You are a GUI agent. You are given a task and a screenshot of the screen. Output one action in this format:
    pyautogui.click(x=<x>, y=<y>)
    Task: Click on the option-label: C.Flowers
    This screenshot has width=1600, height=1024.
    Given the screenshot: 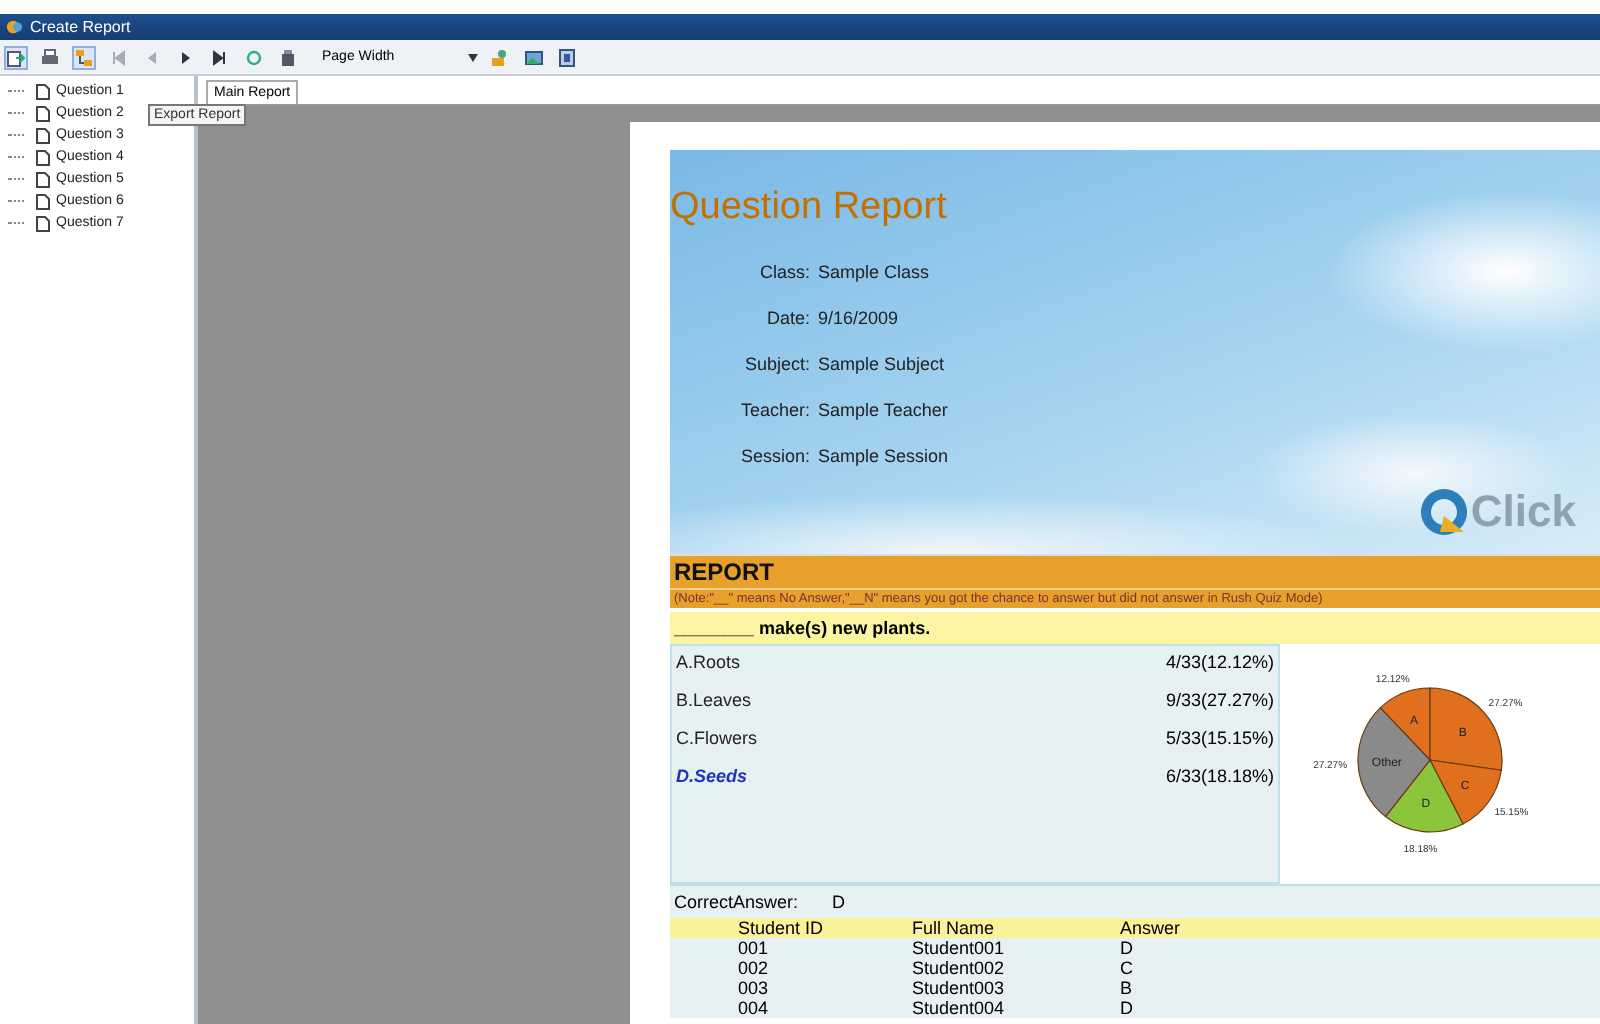 What is the action you would take?
    pyautogui.click(x=717, y=738)
    